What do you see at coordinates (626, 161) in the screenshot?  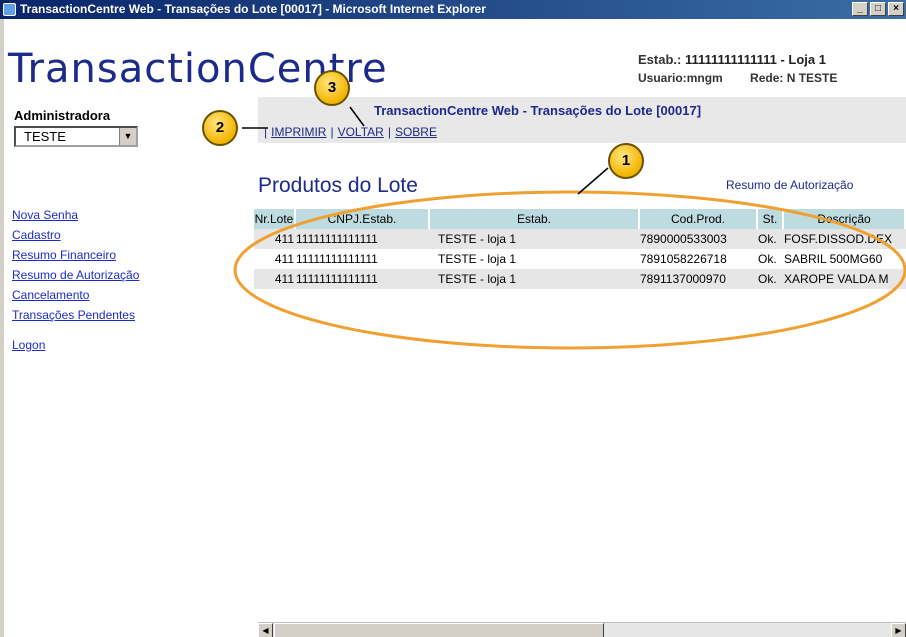 I see `callout-badge-1: 1` at bounding box center [626, 161].